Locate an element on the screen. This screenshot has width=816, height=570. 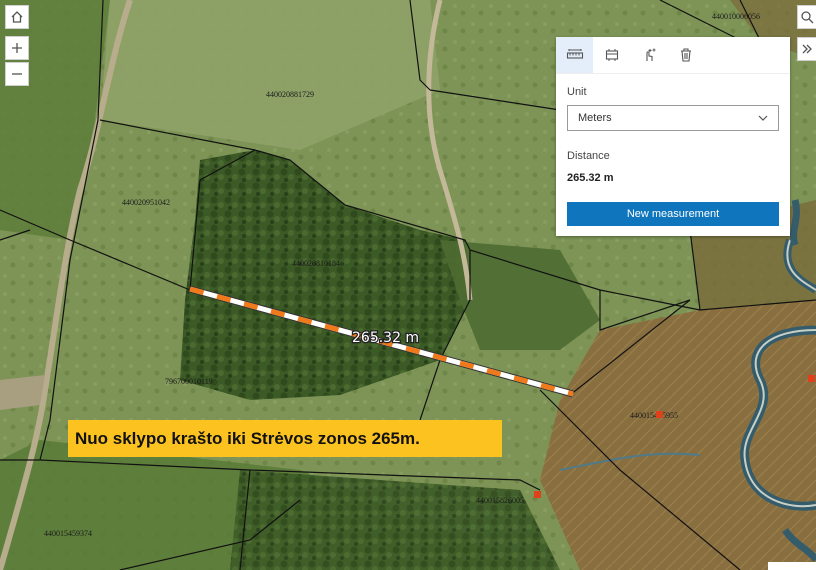
plus-icon is located at coordinates (17, 48).